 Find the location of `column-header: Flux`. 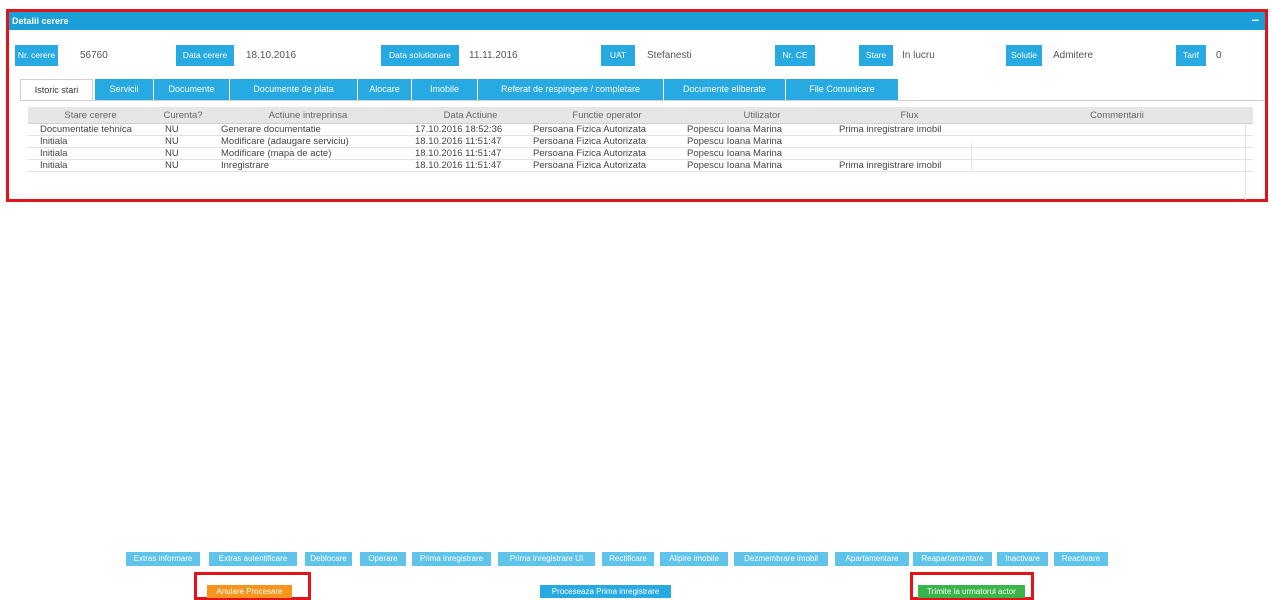

column-header: Flux is located at coordinates (909, 115).